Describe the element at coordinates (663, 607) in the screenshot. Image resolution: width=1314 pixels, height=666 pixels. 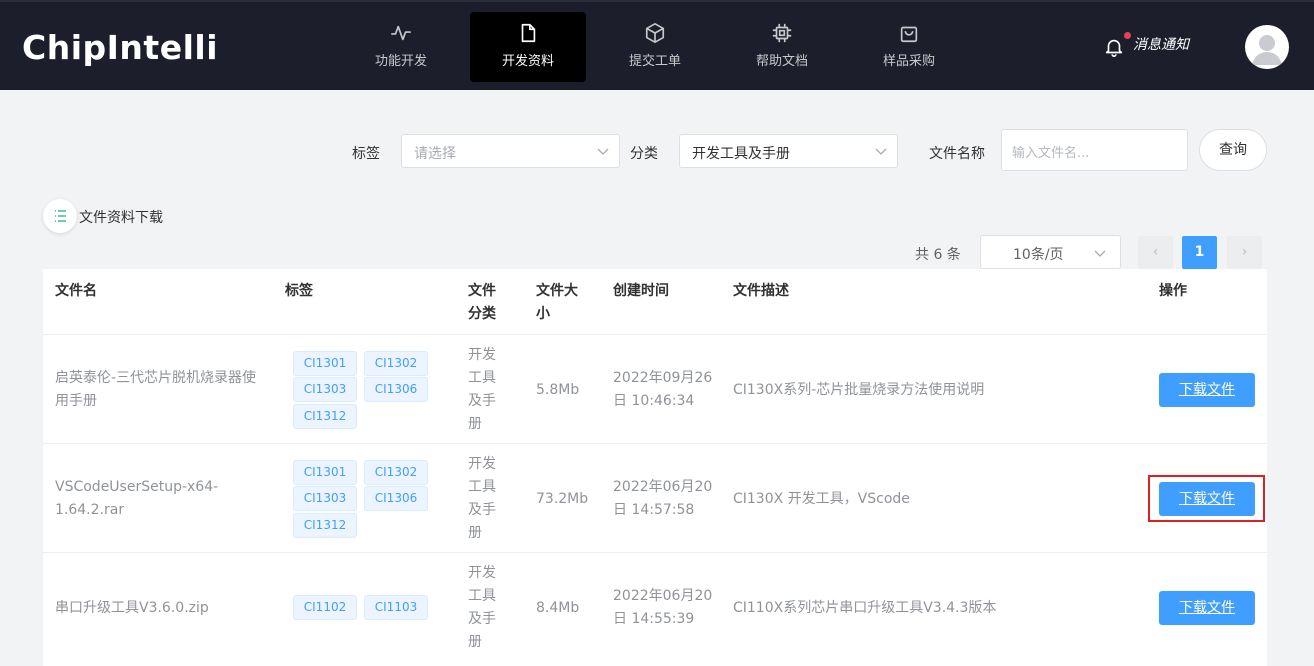
I see `file-created: 2022年06月20日 14:55:39` at that location.